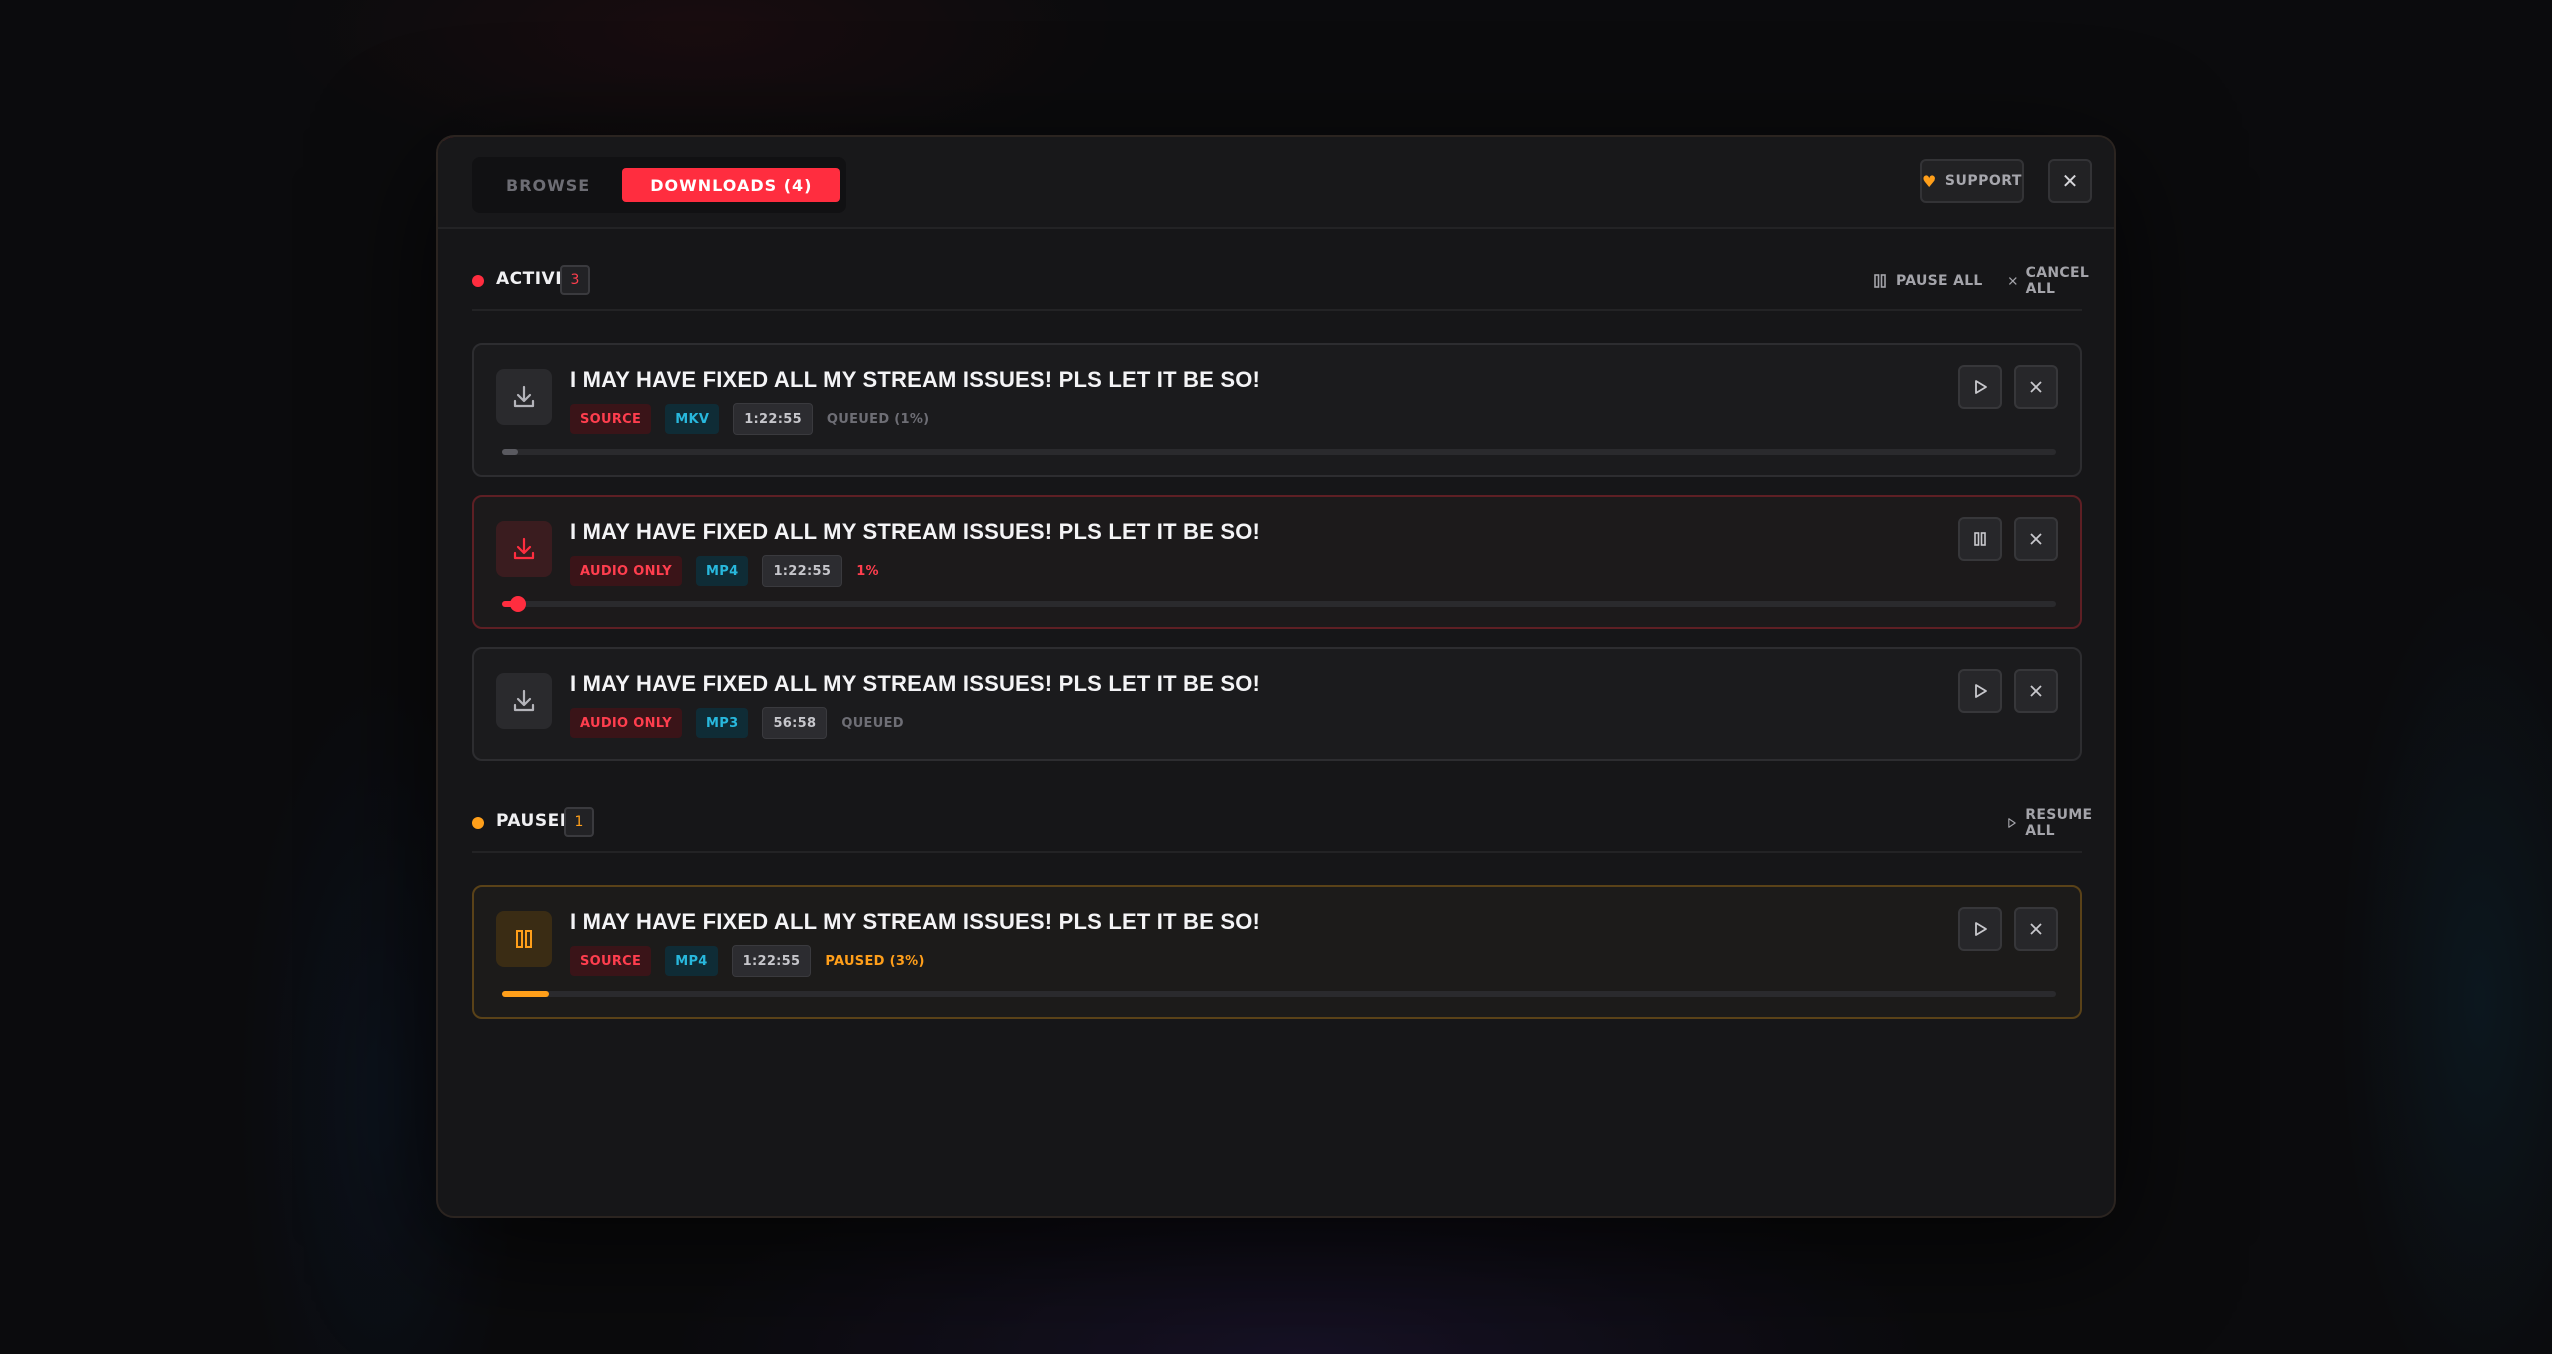 This screenshot has width=2552, height=1354. I want to click on close-modal-button: ✕, so click(2070, 181).